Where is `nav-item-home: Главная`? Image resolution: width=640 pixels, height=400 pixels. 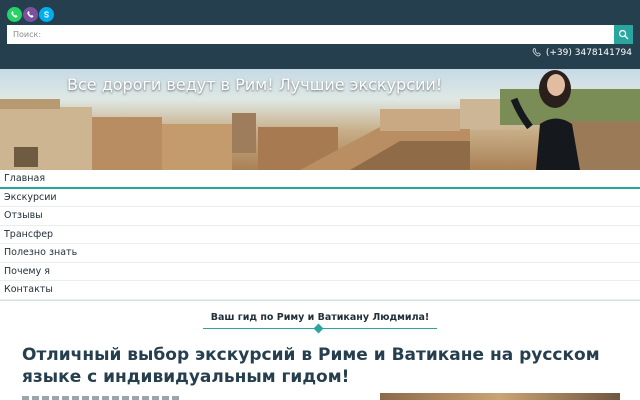 nav-item-home: Главная is located at coordinates (320, 179).